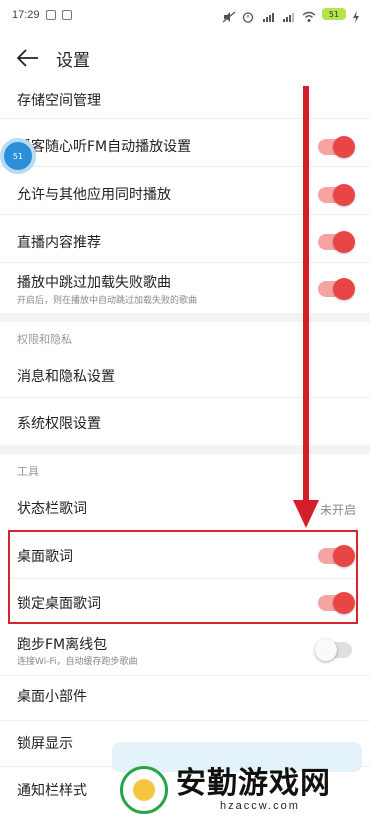 This screenshot has height=822, width=370. I want to click on settings-item-widget: 桌面小部件, so click(185, 696).